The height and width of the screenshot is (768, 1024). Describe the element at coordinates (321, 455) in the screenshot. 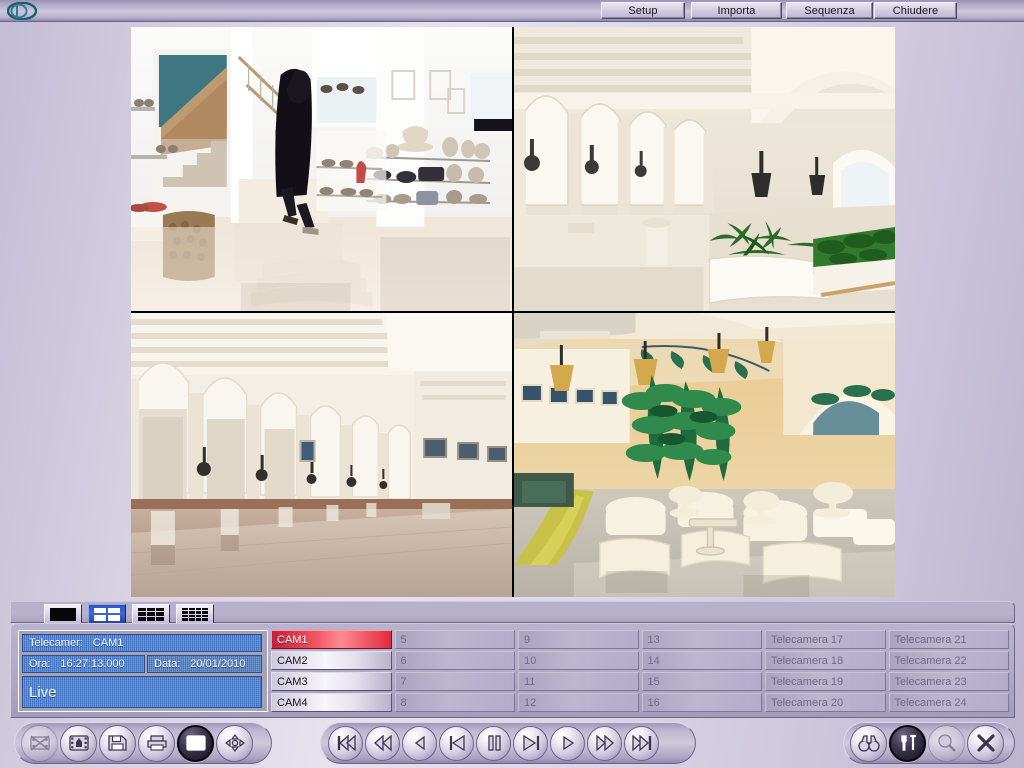

I see `video-cell-cam3` at that location.